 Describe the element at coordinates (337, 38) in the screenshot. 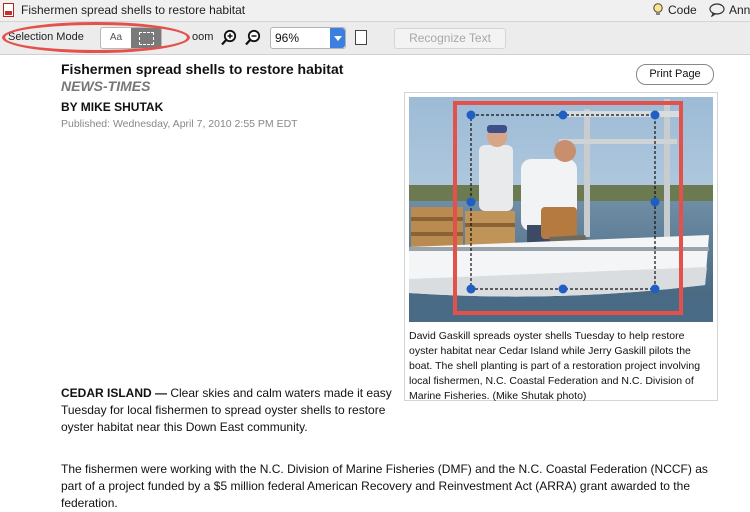

I see `chevron-down-icon` at that location.